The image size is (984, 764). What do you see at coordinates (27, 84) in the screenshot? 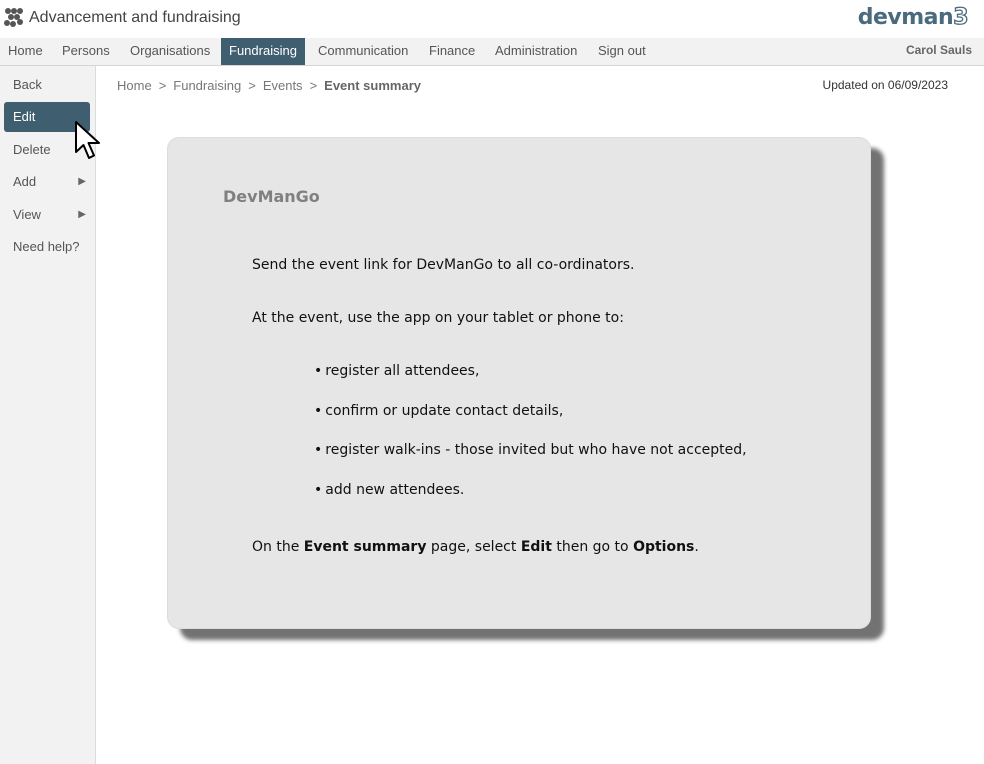
I see `sidebar-item-label: Back` at bounding box center [27, 84].